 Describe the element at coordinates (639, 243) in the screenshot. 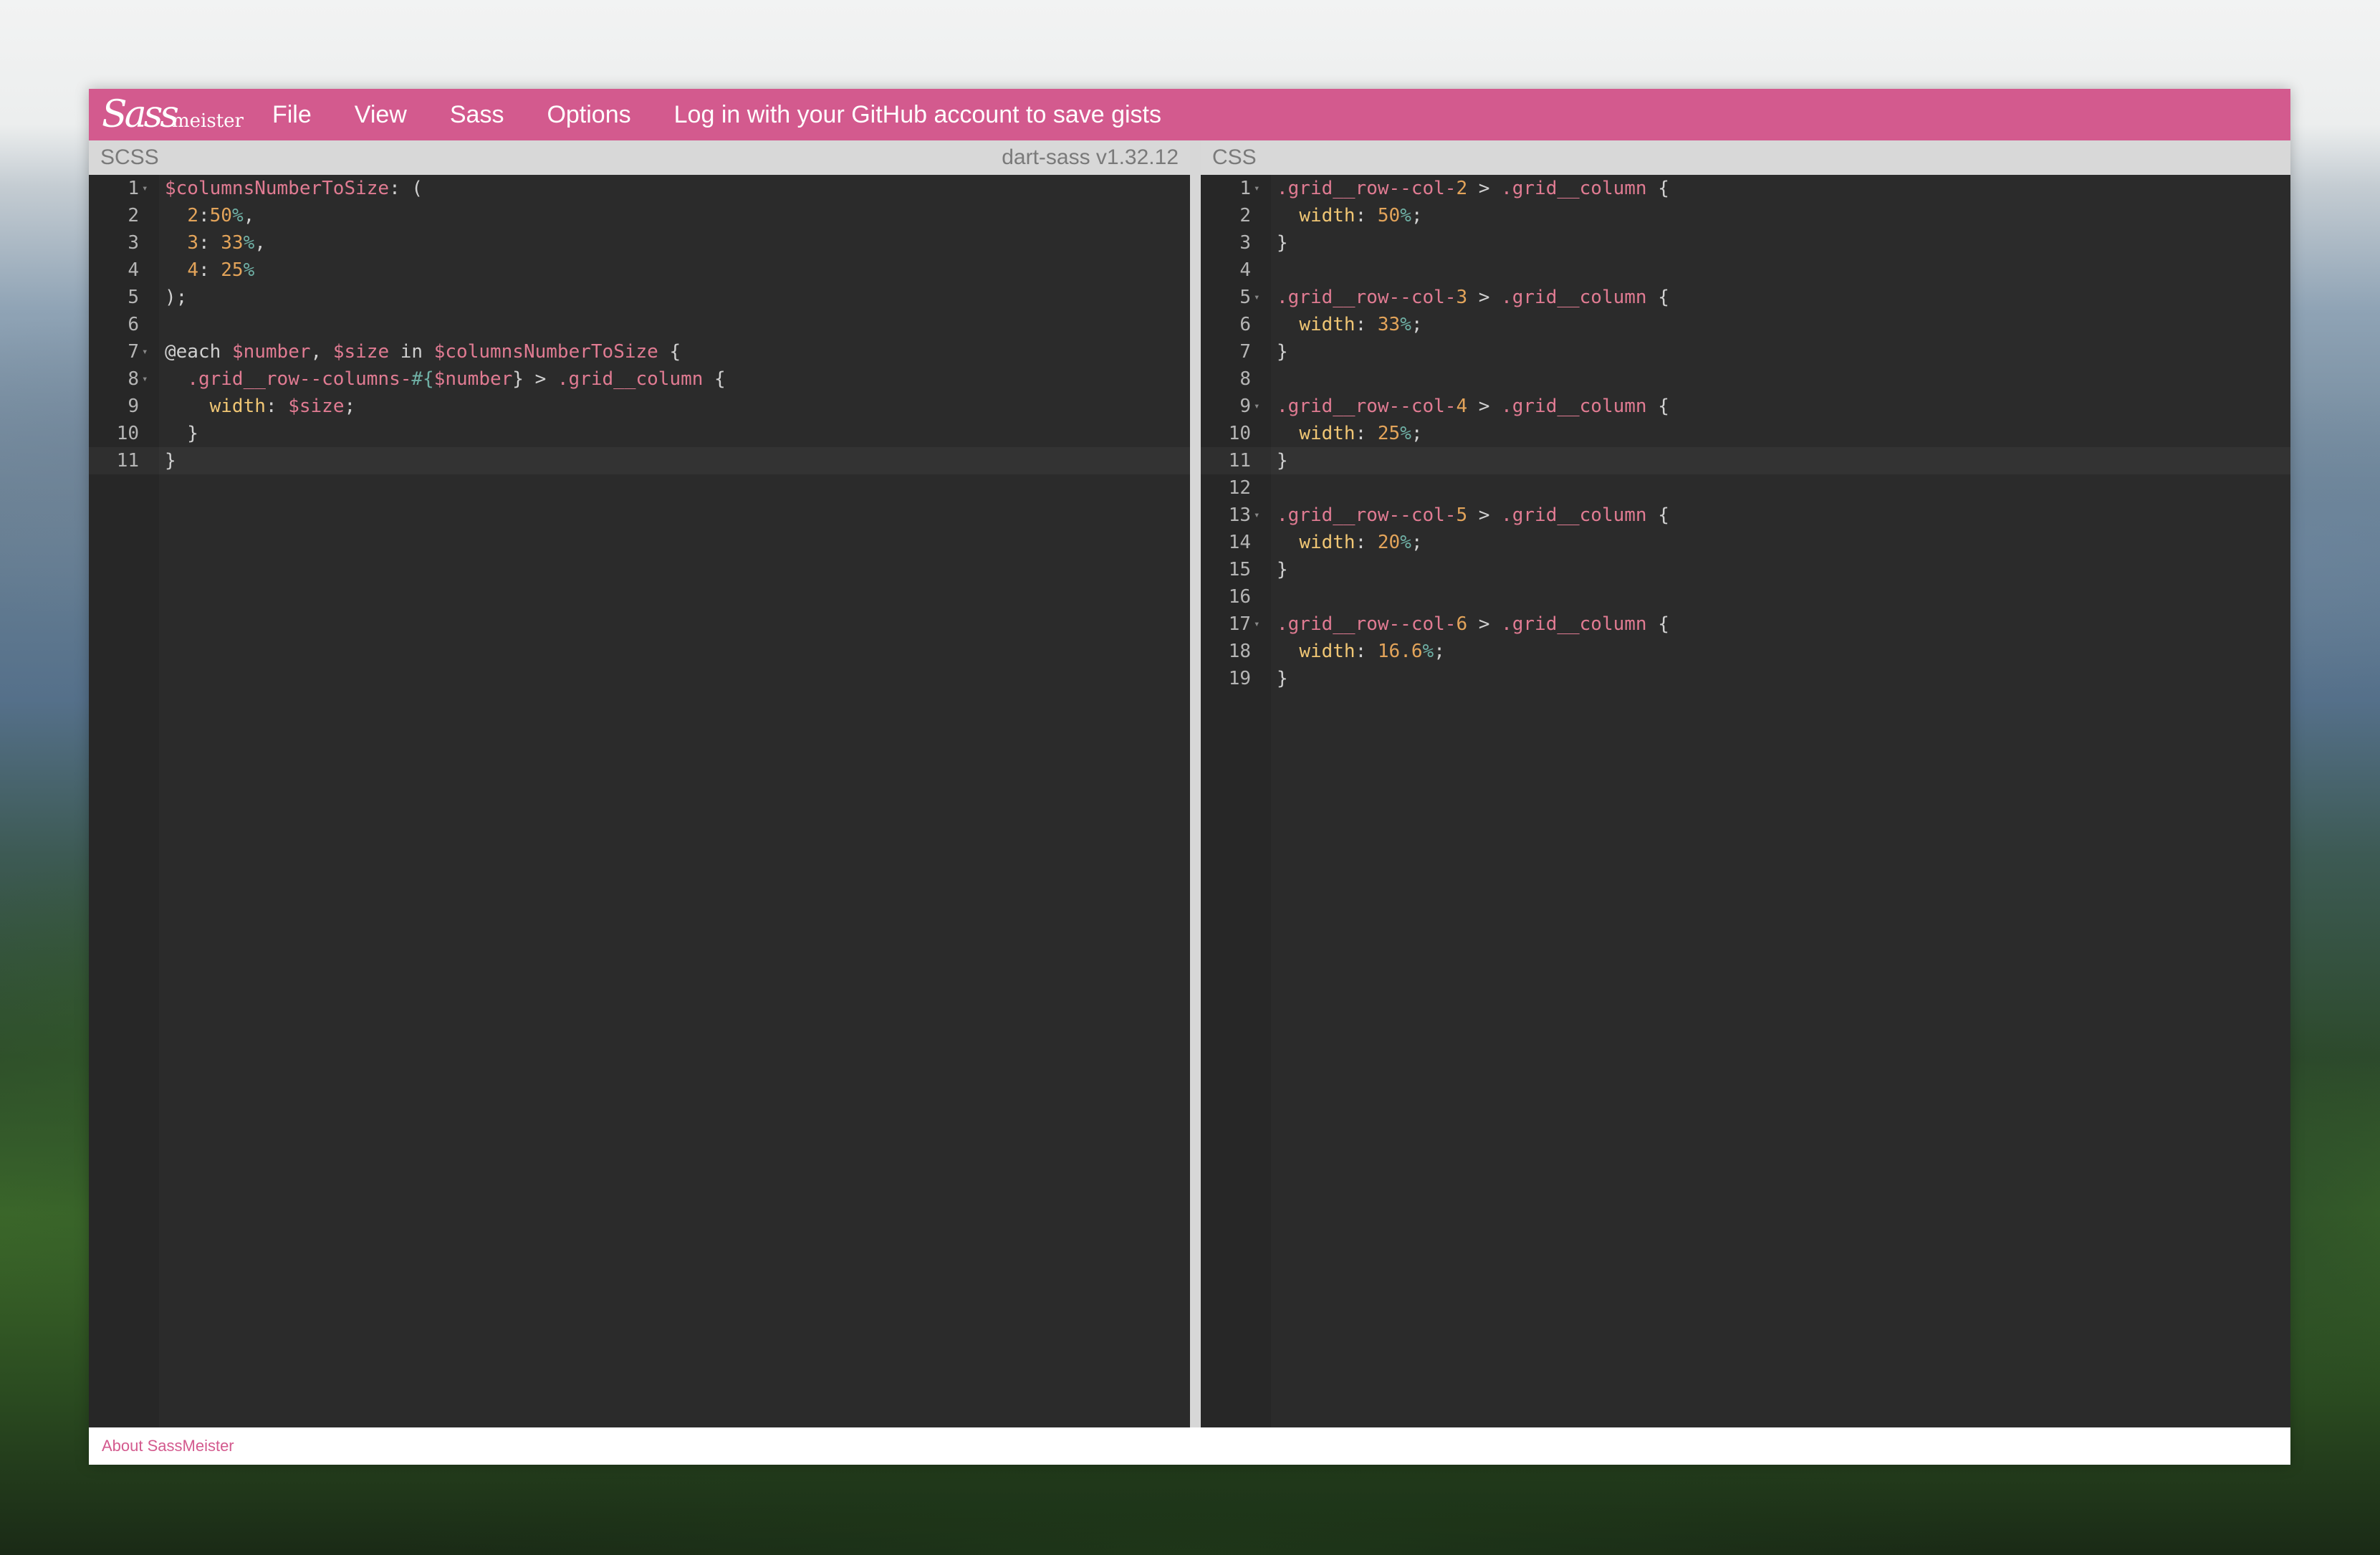

I see `scss-code-line: 3 3: 33%,` at that location.